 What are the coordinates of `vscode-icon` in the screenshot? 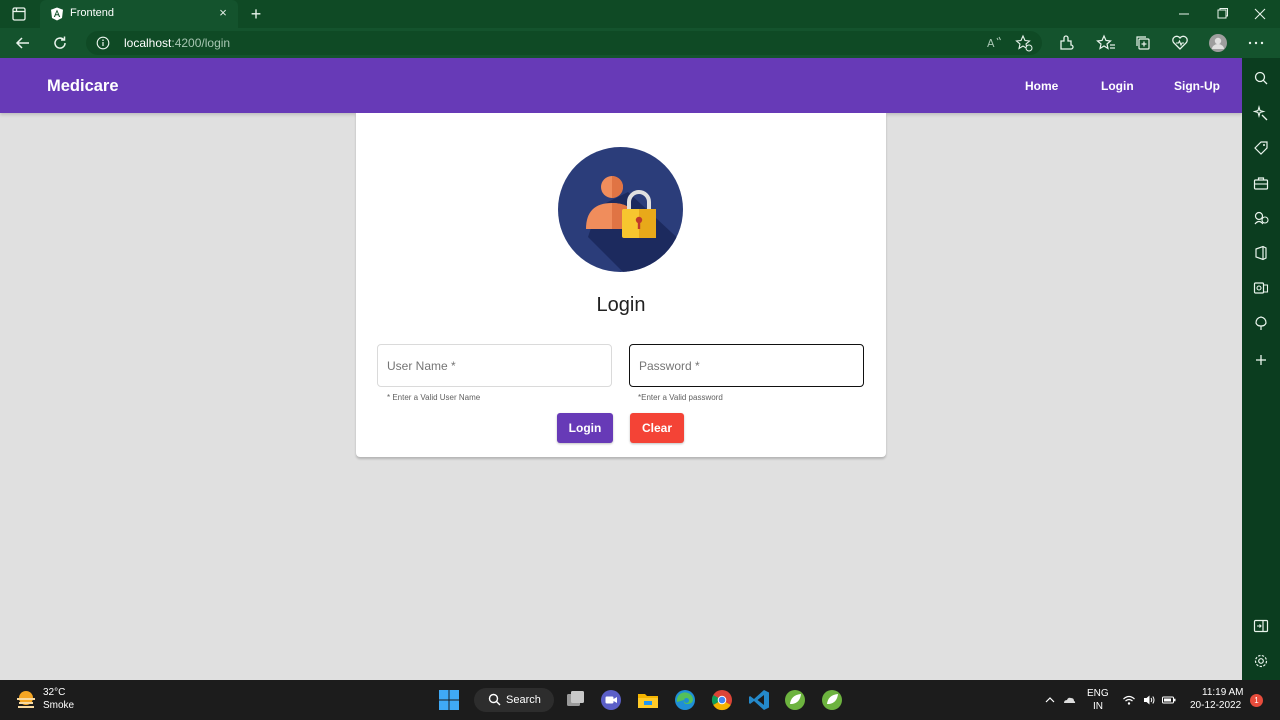 It's located at (759, 700).